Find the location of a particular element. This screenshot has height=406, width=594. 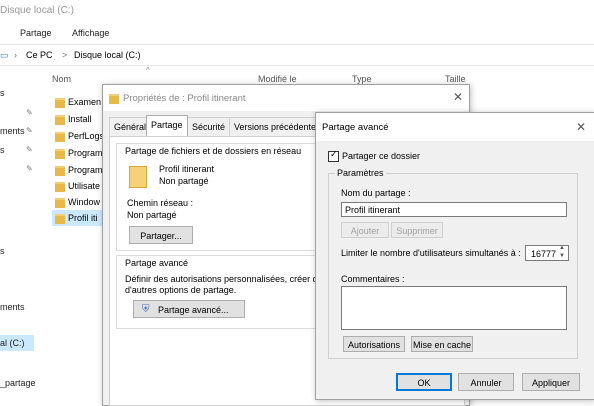

file-name: Profil iti is located at coordinates (83, 218).